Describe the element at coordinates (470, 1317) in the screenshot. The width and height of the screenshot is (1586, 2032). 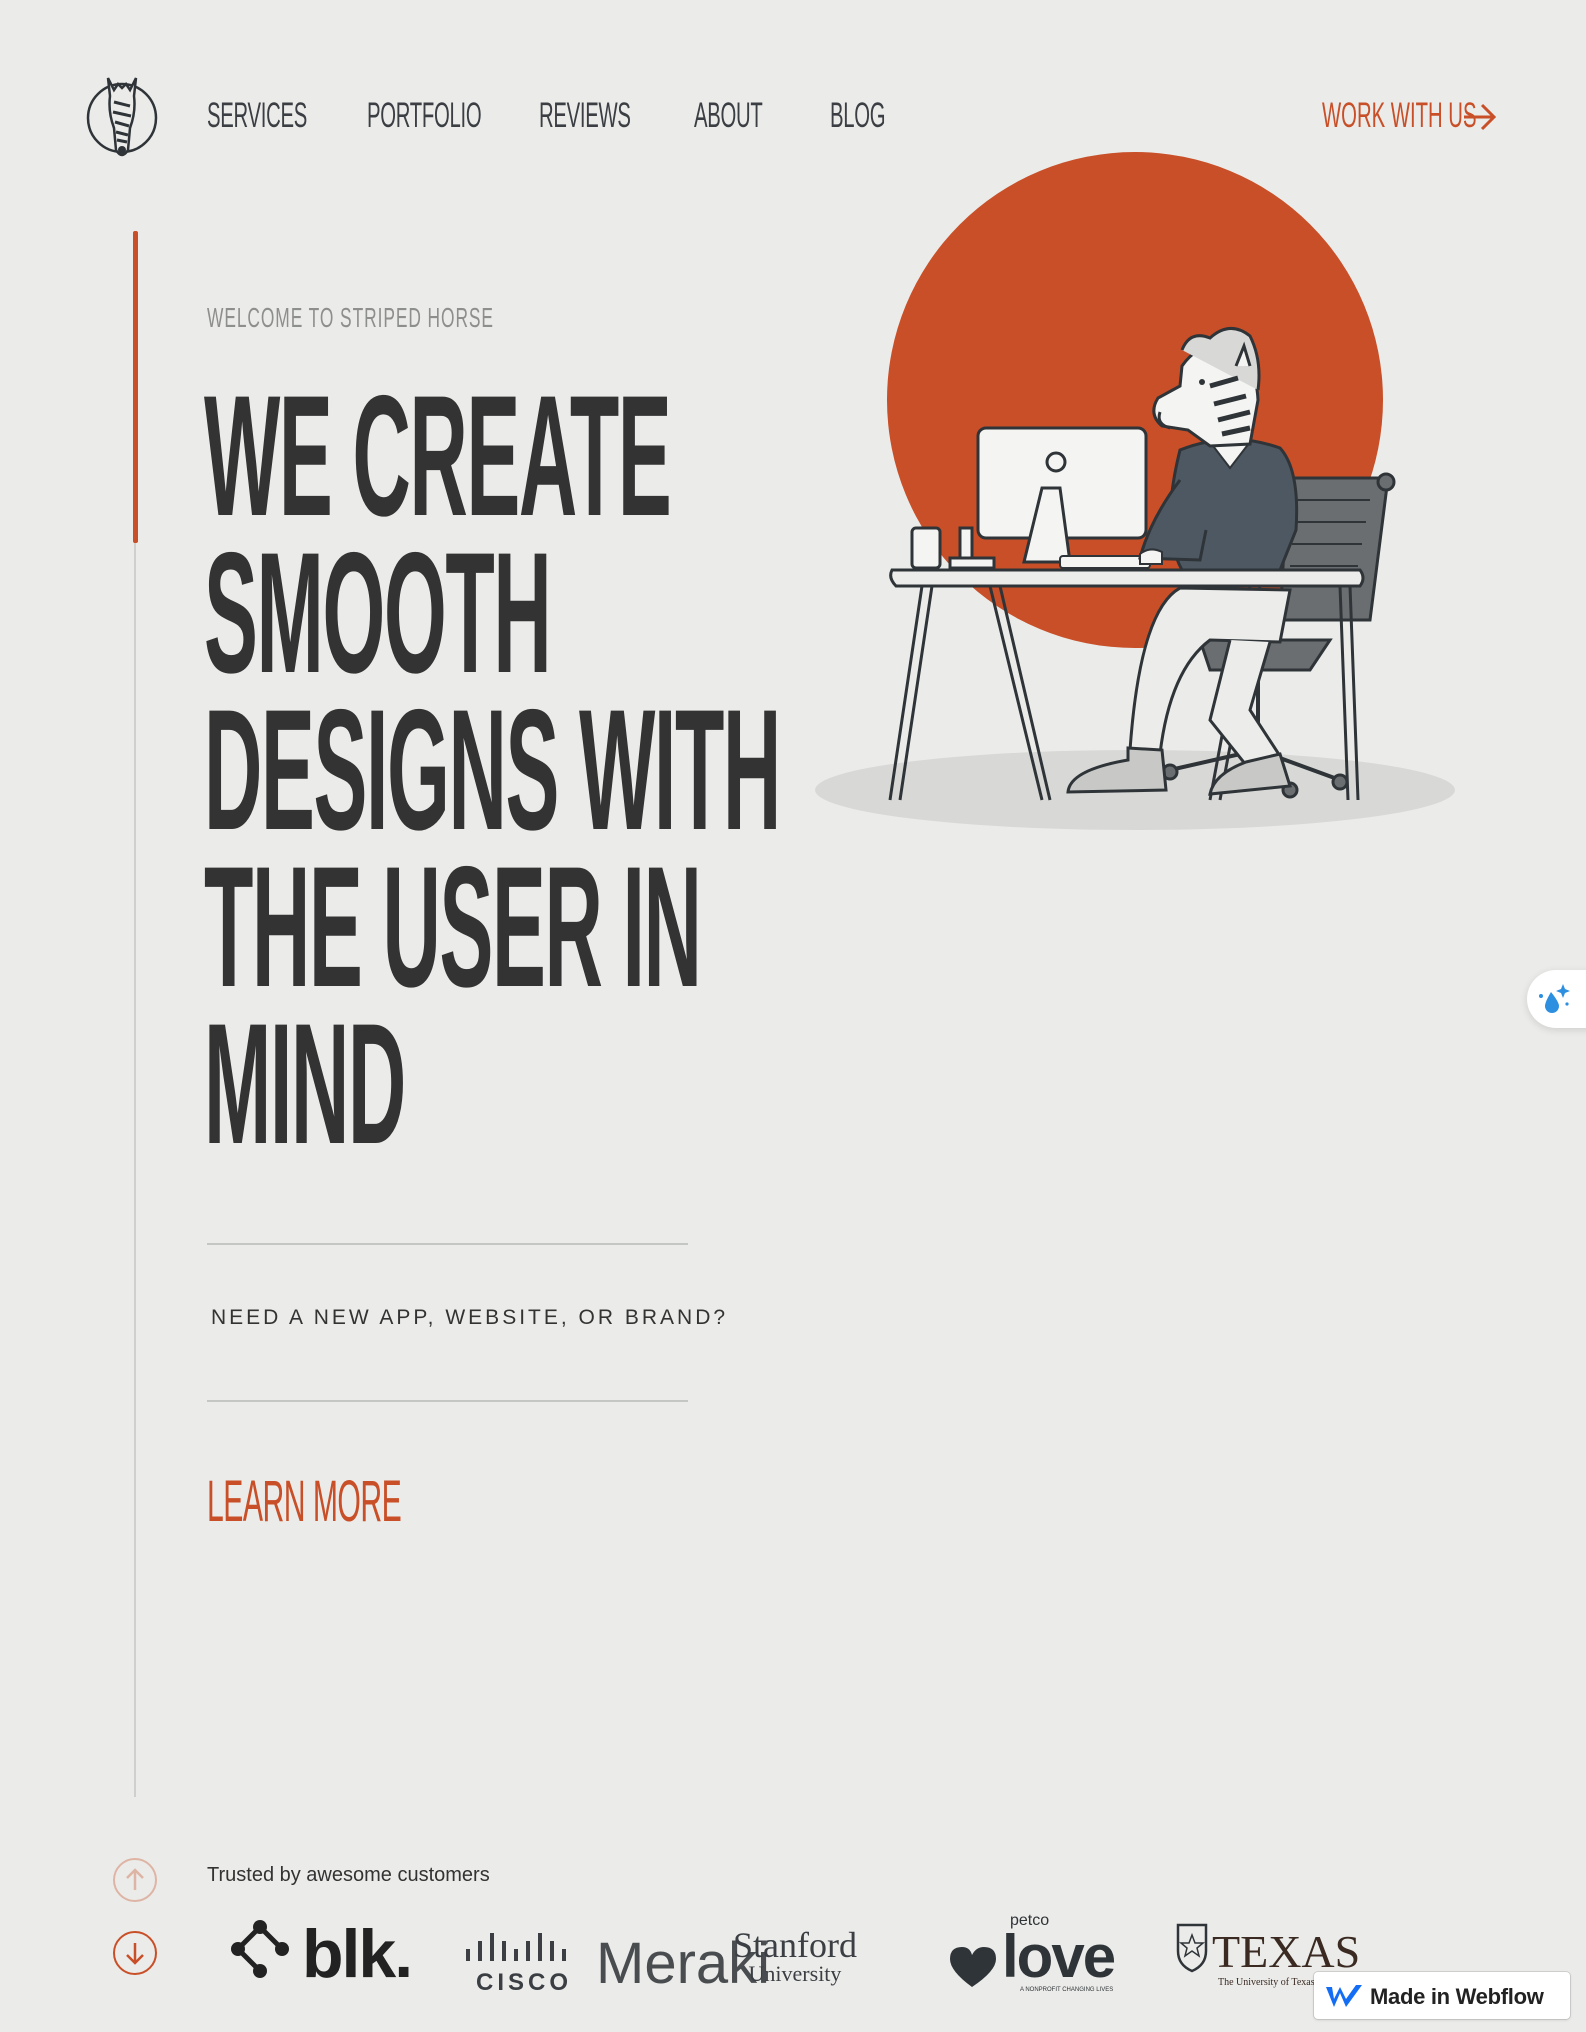
I see `hero-tagline: NEED A NEW APP, WEBSITE, OR BRAND?` at that location.